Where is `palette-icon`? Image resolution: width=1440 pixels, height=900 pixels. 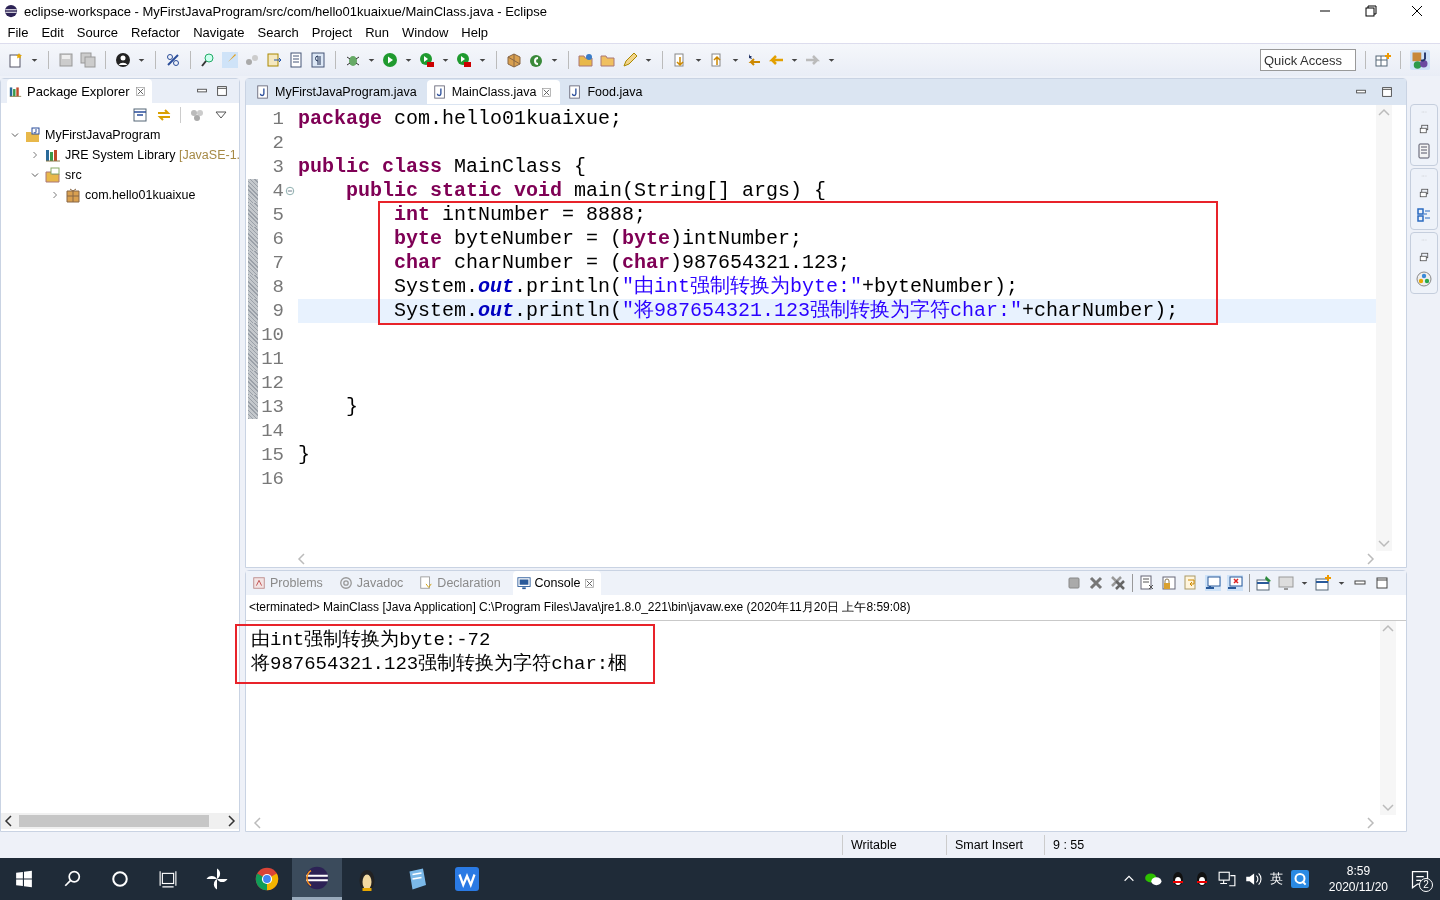
palette-icon is located at coordinates (1424, 279).